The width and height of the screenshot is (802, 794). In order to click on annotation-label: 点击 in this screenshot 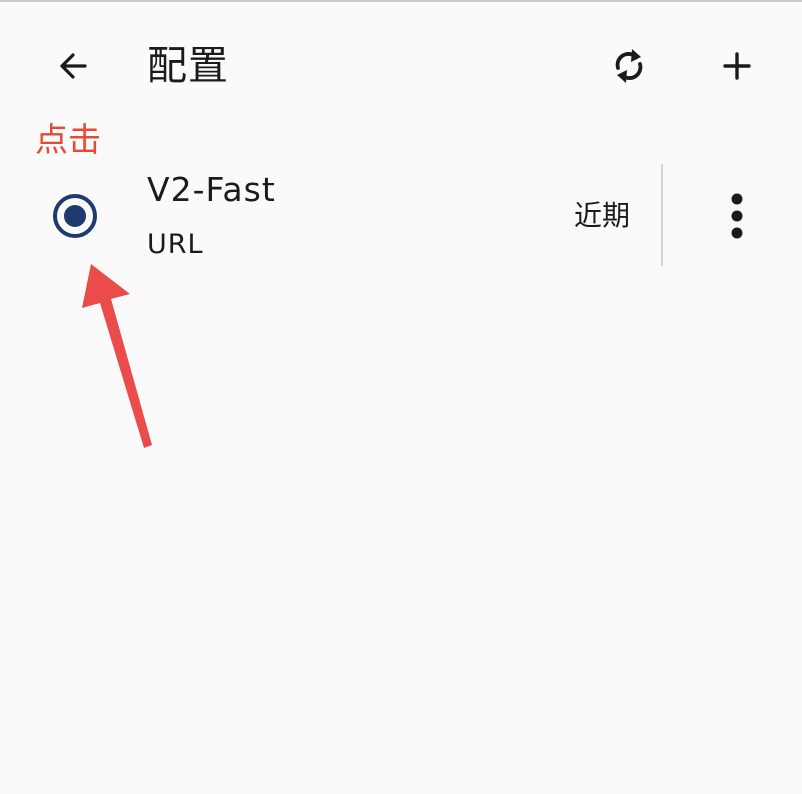, I will do `click(68, 139)`.